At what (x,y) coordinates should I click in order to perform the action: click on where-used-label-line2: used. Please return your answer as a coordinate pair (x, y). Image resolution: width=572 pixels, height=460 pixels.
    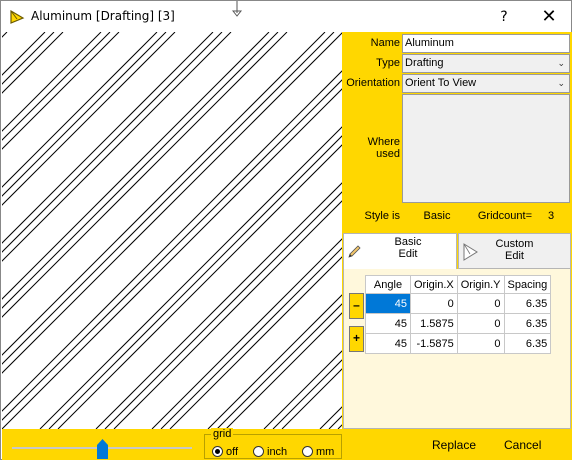
    Looking at the image, I should click on (388, 154).